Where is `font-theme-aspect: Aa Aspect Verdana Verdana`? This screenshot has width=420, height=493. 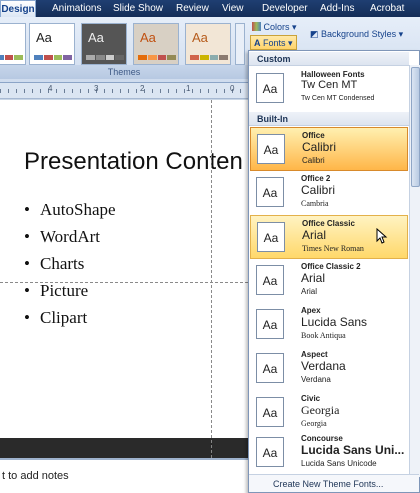 font-theme-aspect: Aa Aspect Verdana Verdana is located at coordinates (329, 369).